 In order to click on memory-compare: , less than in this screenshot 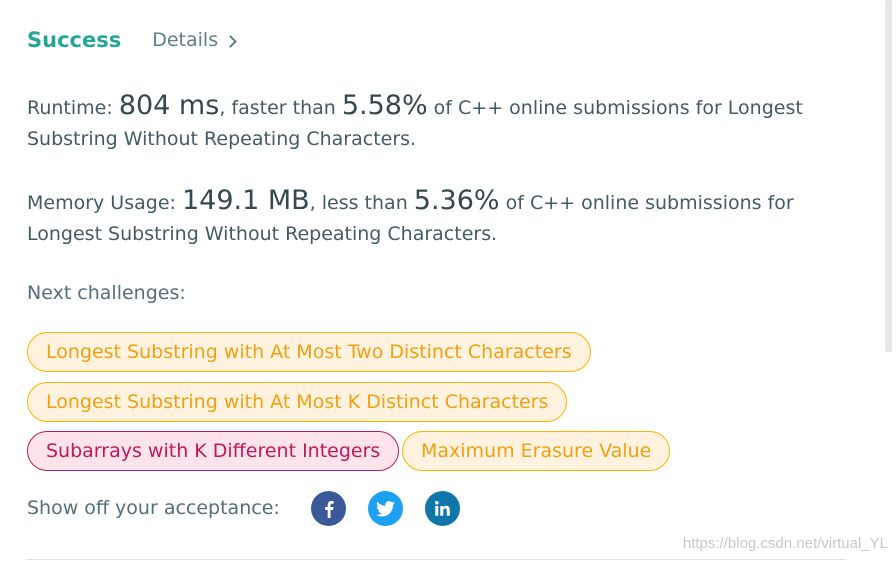, I will do `click(358, 203)`.